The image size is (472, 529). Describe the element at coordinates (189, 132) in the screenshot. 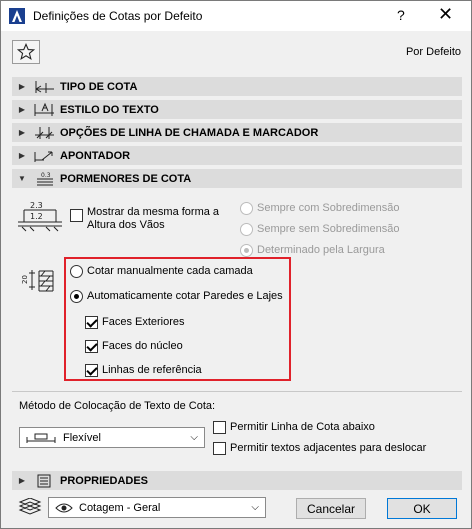

I see `section-label: OPÇÕES DE LINHA DE CHAMADA E MARCADOR` at that location.